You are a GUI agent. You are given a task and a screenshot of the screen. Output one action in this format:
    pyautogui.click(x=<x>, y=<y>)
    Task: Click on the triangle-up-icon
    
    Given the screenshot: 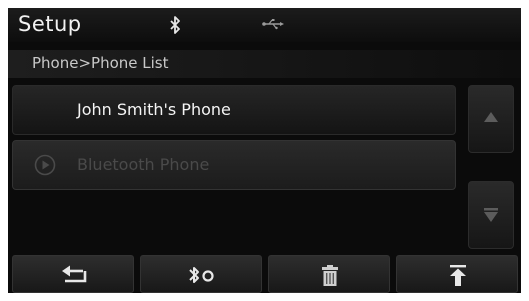 What is the action you would take?
    pyautogui.click(x=491, y=117)
    